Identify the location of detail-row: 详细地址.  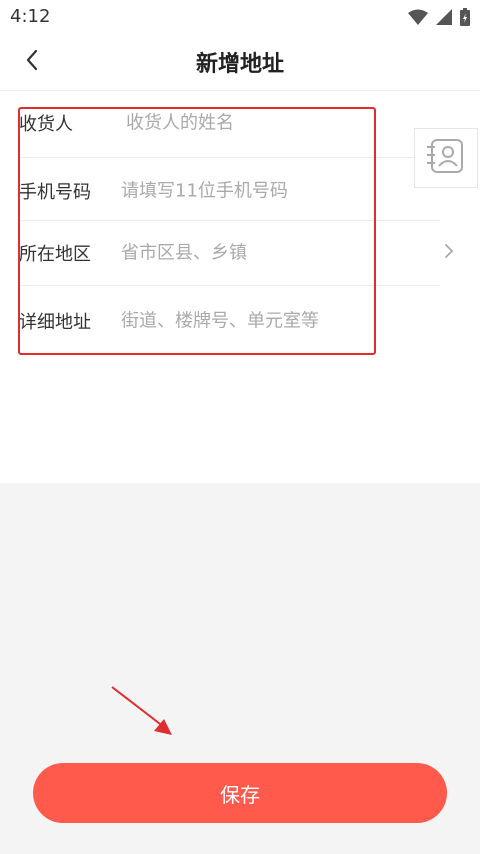
(230, 321).